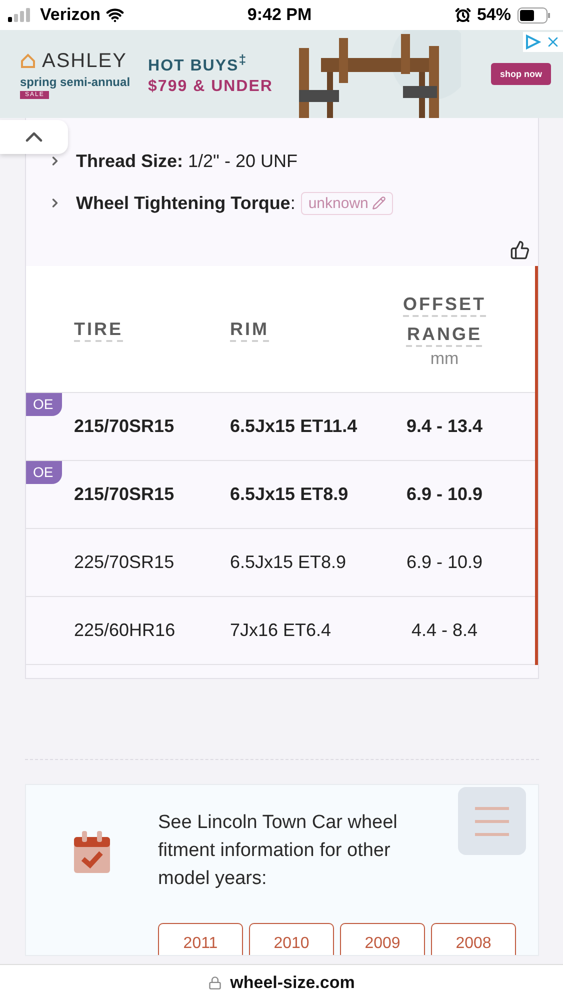 This screenshot has height=1000, width=563. What do you see at coordinates (215, 983) in the screenshot?
I see `lock-icon` at bounding box center [215, 983].